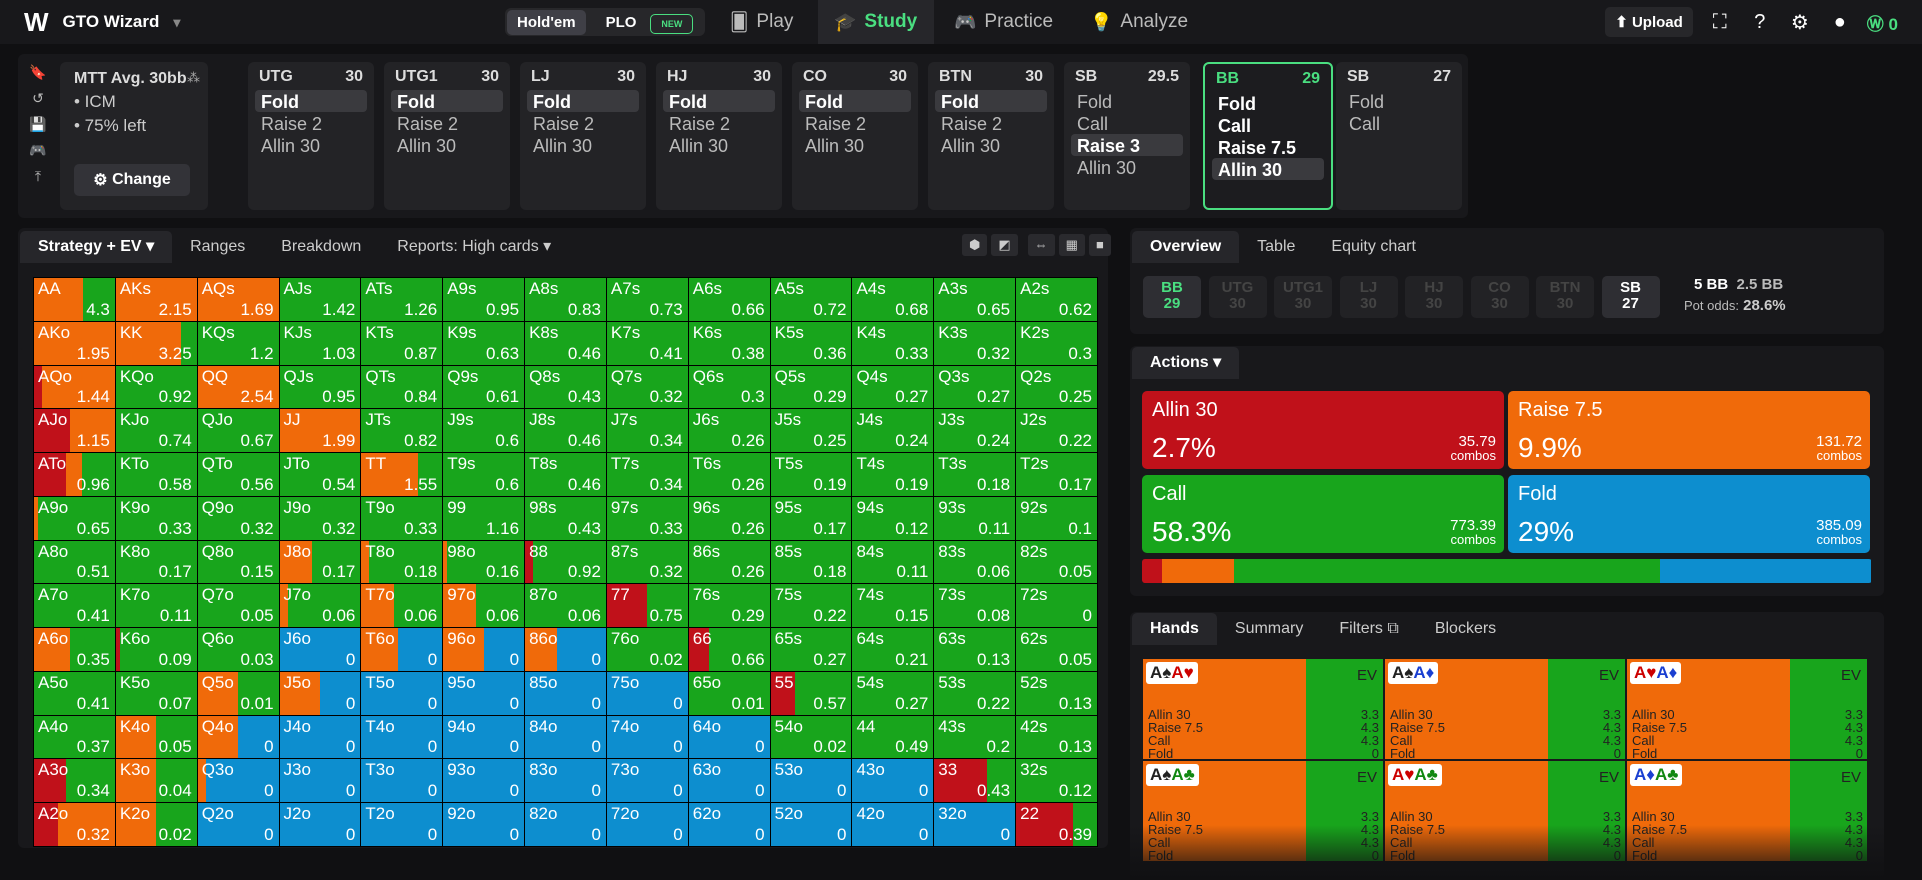  What do you see at coordinates (402, 781) in the screenshot?
I see `hand-cell: T3o 0` at bounding box center [402, 781].